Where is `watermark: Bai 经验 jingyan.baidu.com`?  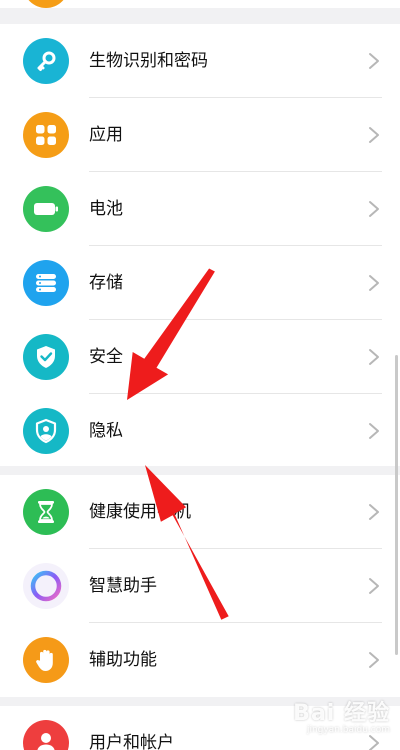
watermark: Bai 经验 jingyan.baidu.com is located at coordinates (341, 715).